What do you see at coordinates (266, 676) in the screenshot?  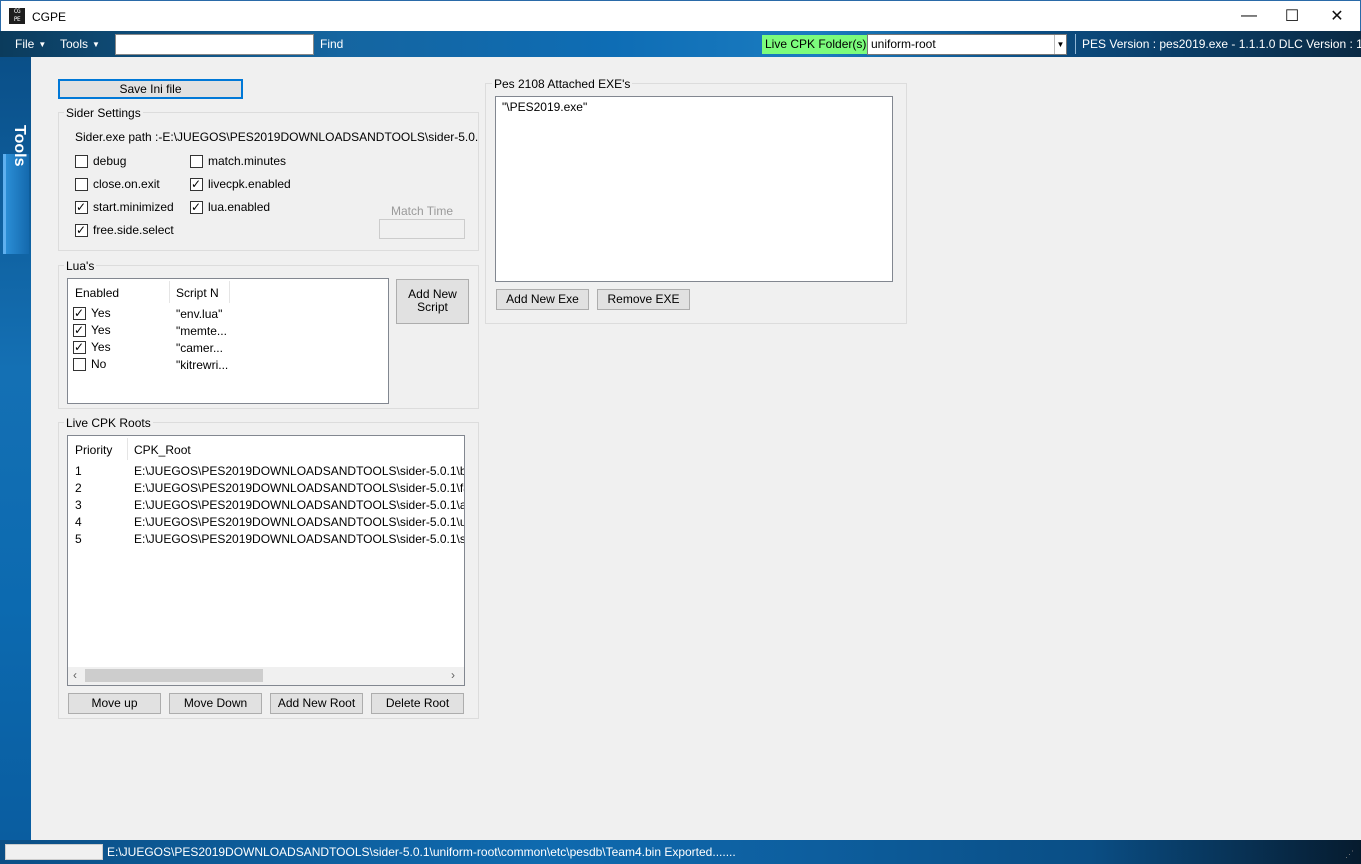 I see `horizontal-scrollbar: ‹ ›` at bounding box center [266, 676].